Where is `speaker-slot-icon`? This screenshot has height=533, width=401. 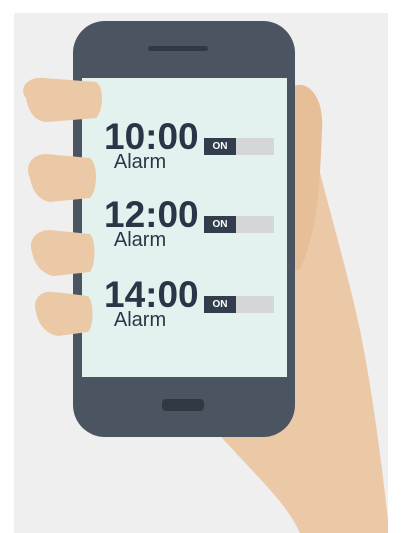 speaker-slot-icon is located at coordinates (178, 48).